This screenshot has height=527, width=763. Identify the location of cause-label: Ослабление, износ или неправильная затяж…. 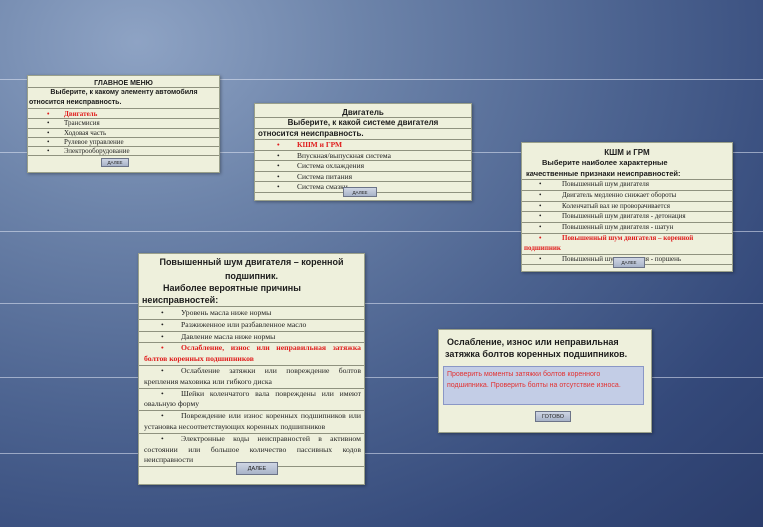
(252, 353).